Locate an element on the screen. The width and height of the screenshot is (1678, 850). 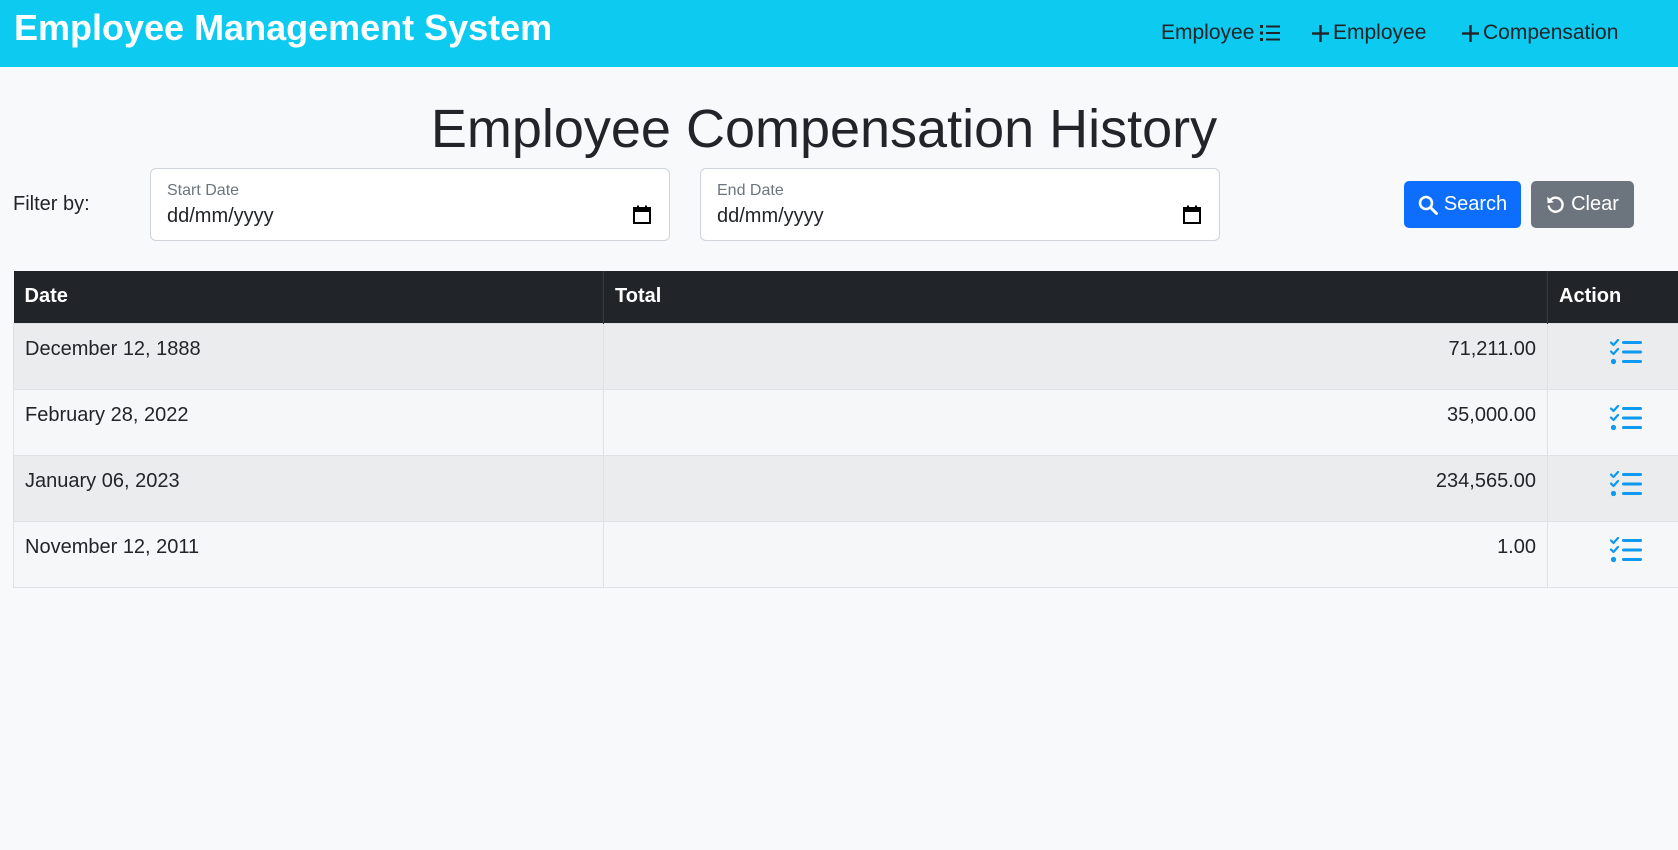
nav-employee-list-label: Employee is located at coordinates (1208, 32).